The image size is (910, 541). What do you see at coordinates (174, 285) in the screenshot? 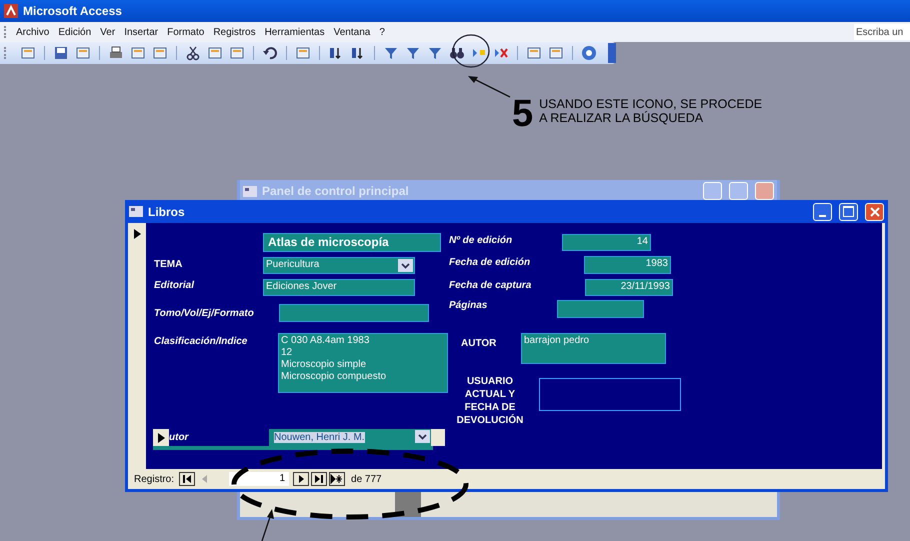
I see `field-label: Editorial` at bounding box center [174, 285].